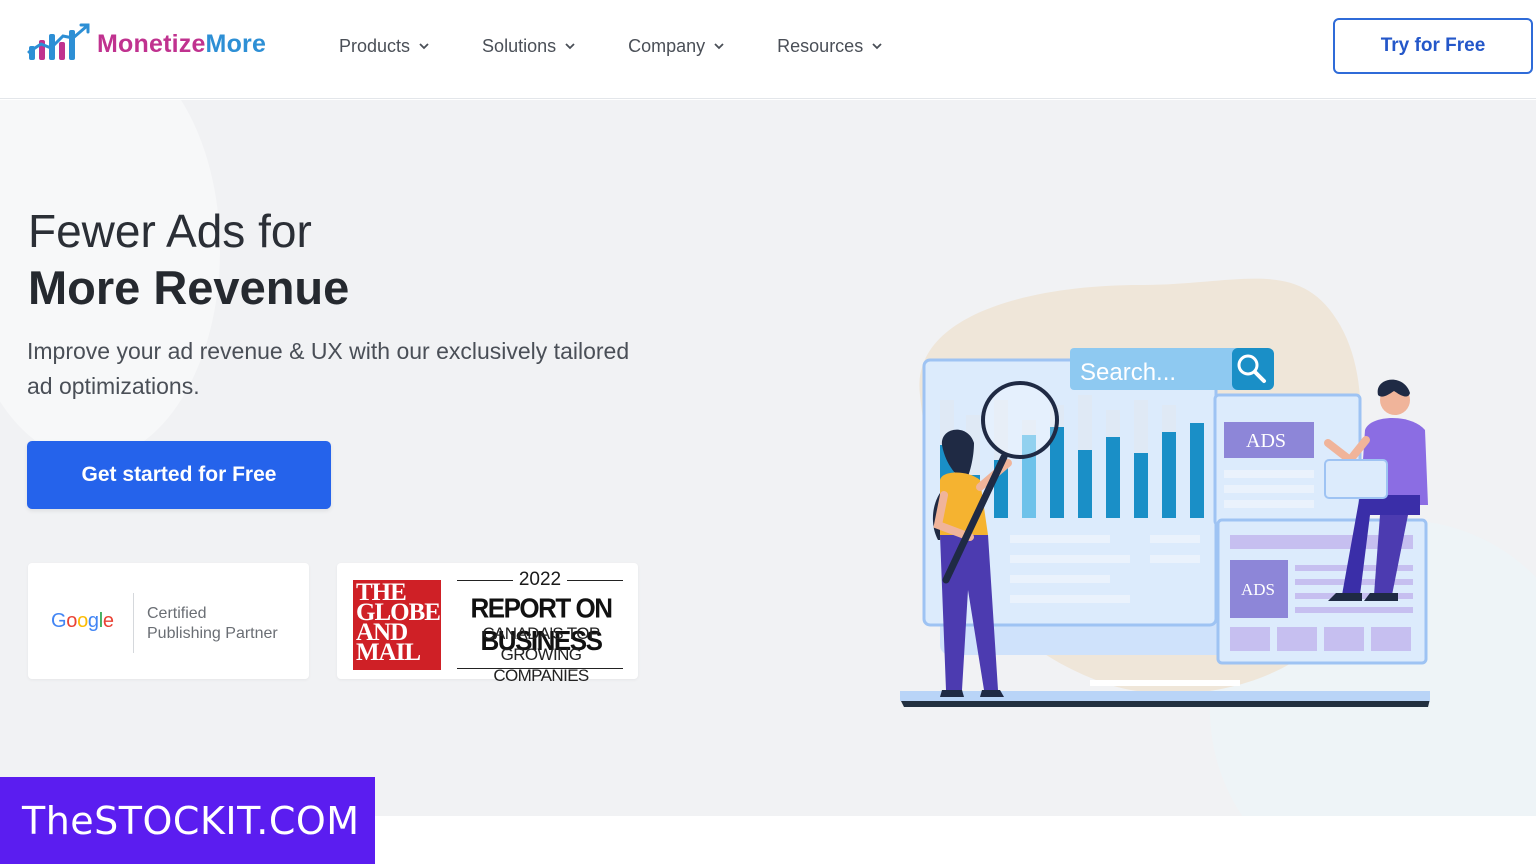 The height and width of the screenshot is (864, 1536). What do you see at coordinates (187, 820) in the screenshot?
I see `watermark-banner: TheSTOCKIT.COM` at bounding box center [187, 820].